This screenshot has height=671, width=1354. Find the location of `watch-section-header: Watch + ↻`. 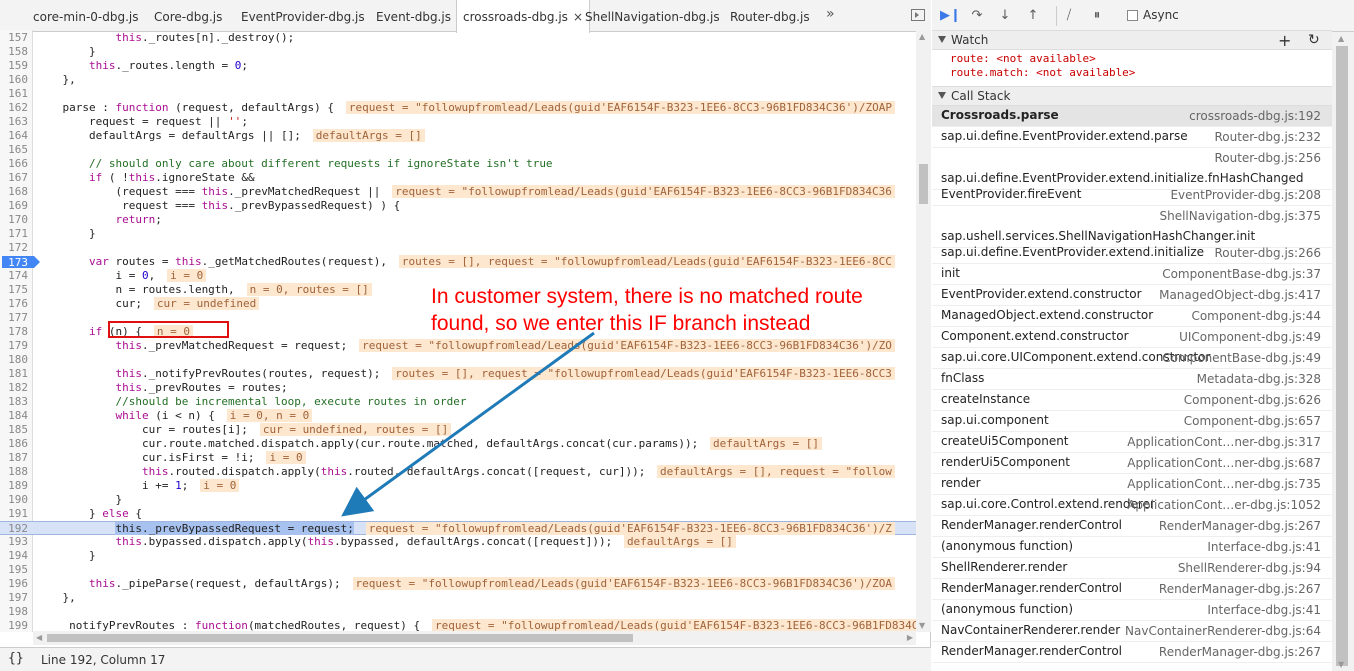

watch-section-header: Watch + ↻ is located at coordinates (1132, 40).